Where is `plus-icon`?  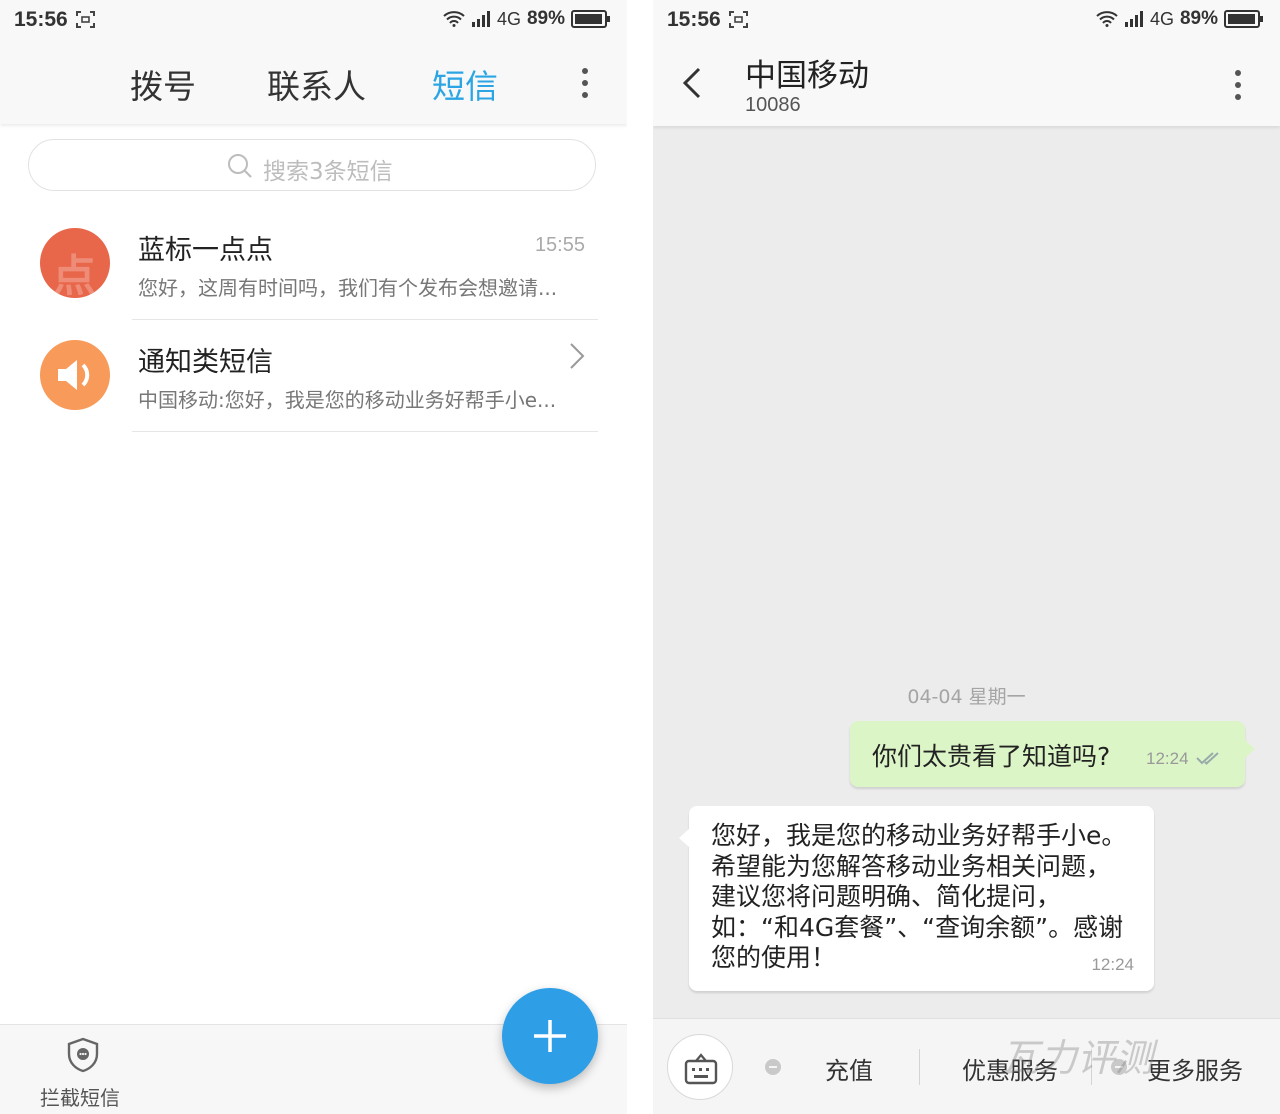 plus-icon is located at coordinates (550, 1036).